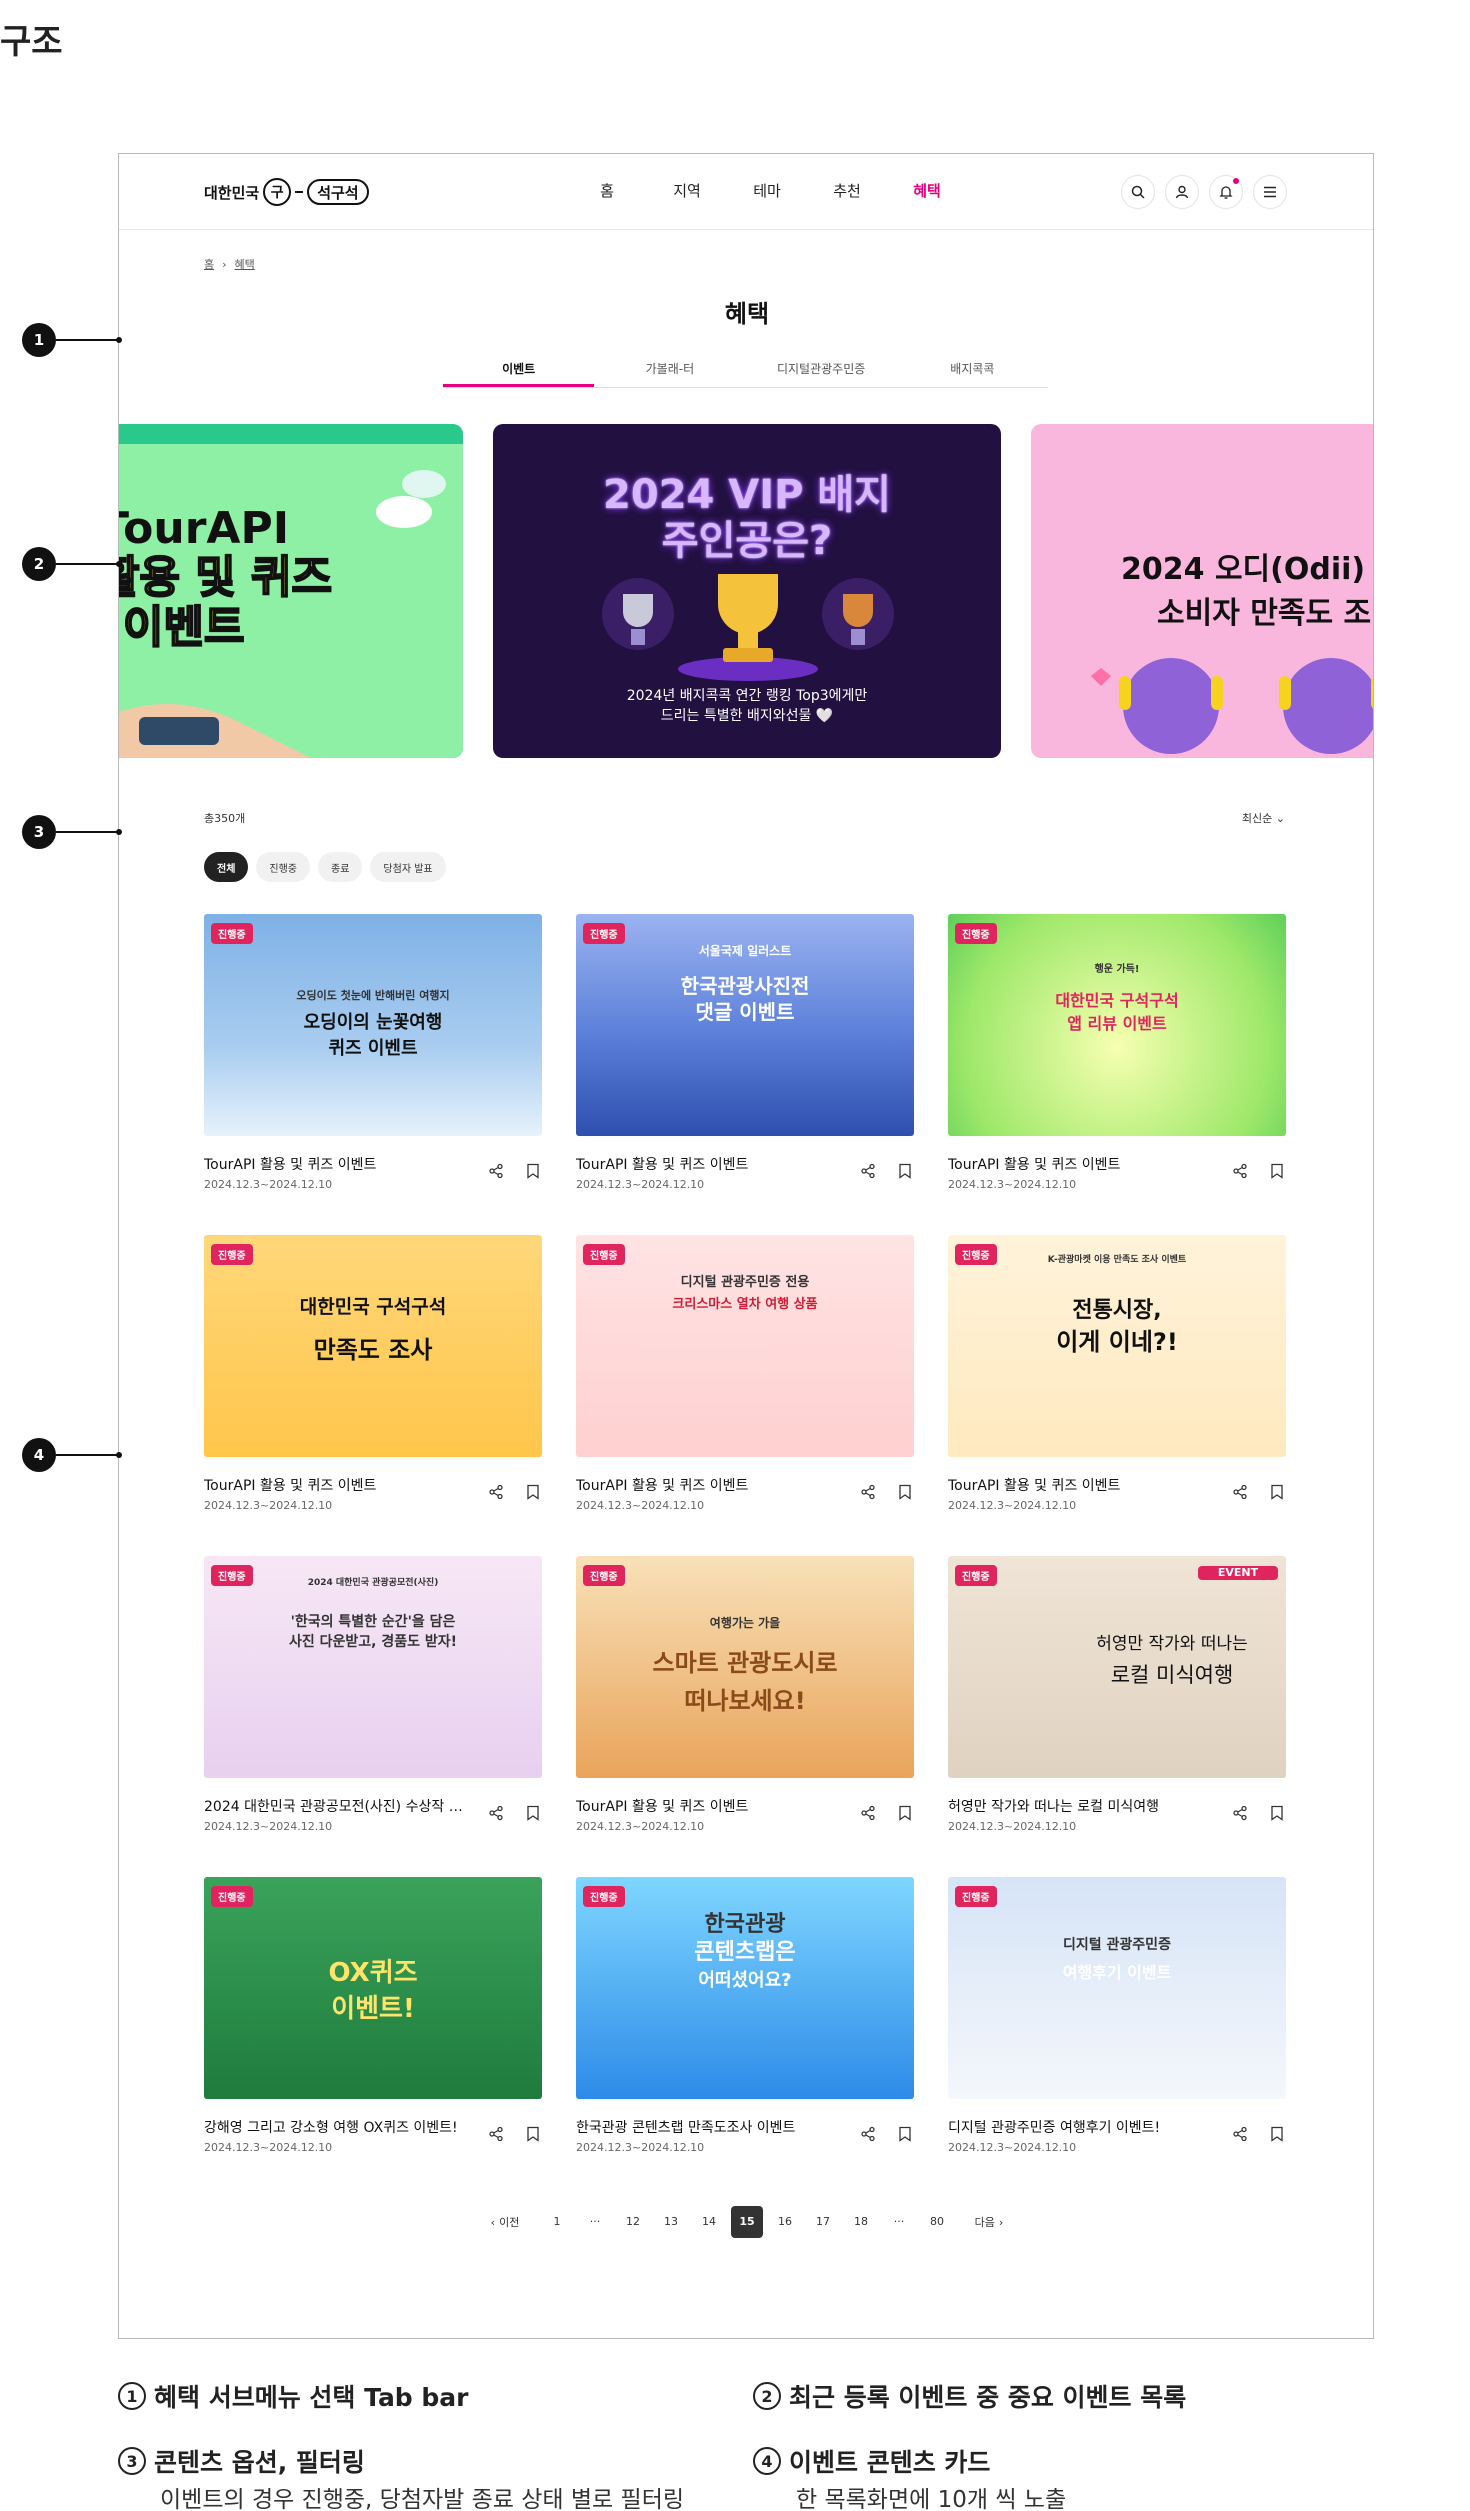 The image size is (1470, 2511). What do you see at coordinates (1138, 192) in the screenshot?
I see `search-button` at bounding box center [1138, 192].